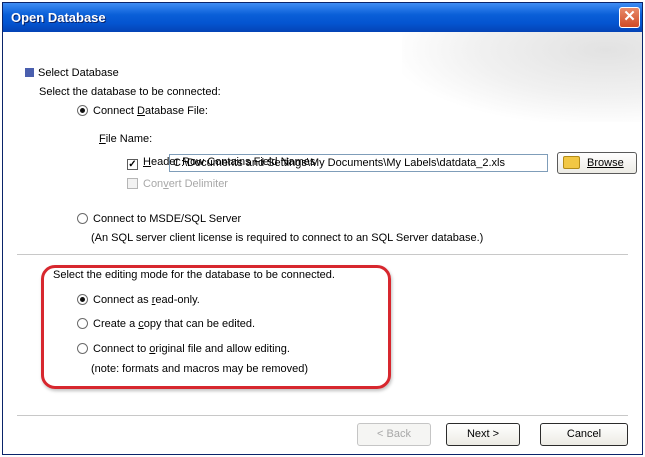 The height and width of the screenshot is (457, 645). Describe the element at coordinates (605, 163) in the screenshot. I see `browse-label: Browse` at that location.